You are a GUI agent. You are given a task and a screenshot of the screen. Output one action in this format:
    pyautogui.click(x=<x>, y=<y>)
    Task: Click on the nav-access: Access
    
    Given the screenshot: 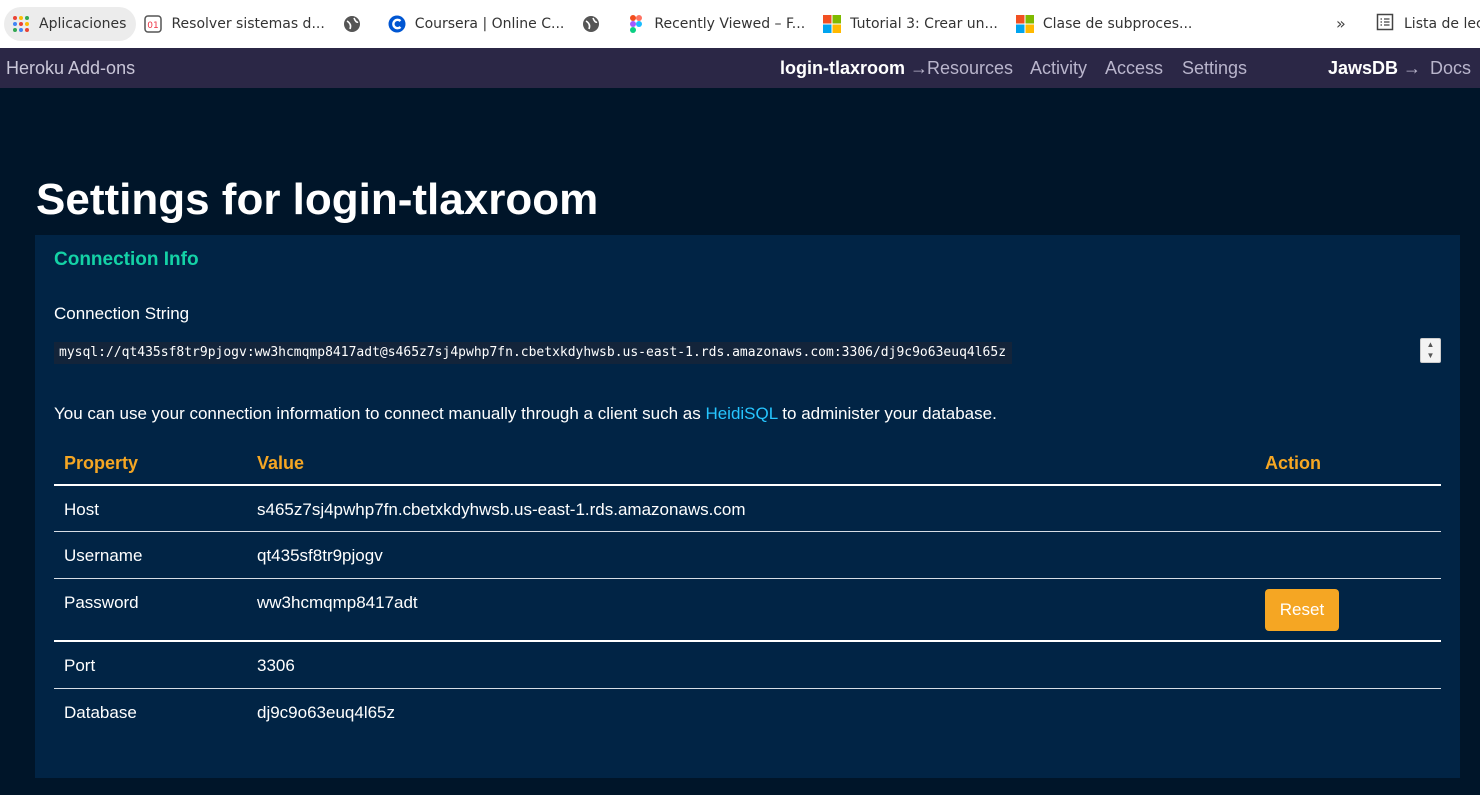 What is the action you would take?
    pyautogui.click(x=1134, y=68)
    